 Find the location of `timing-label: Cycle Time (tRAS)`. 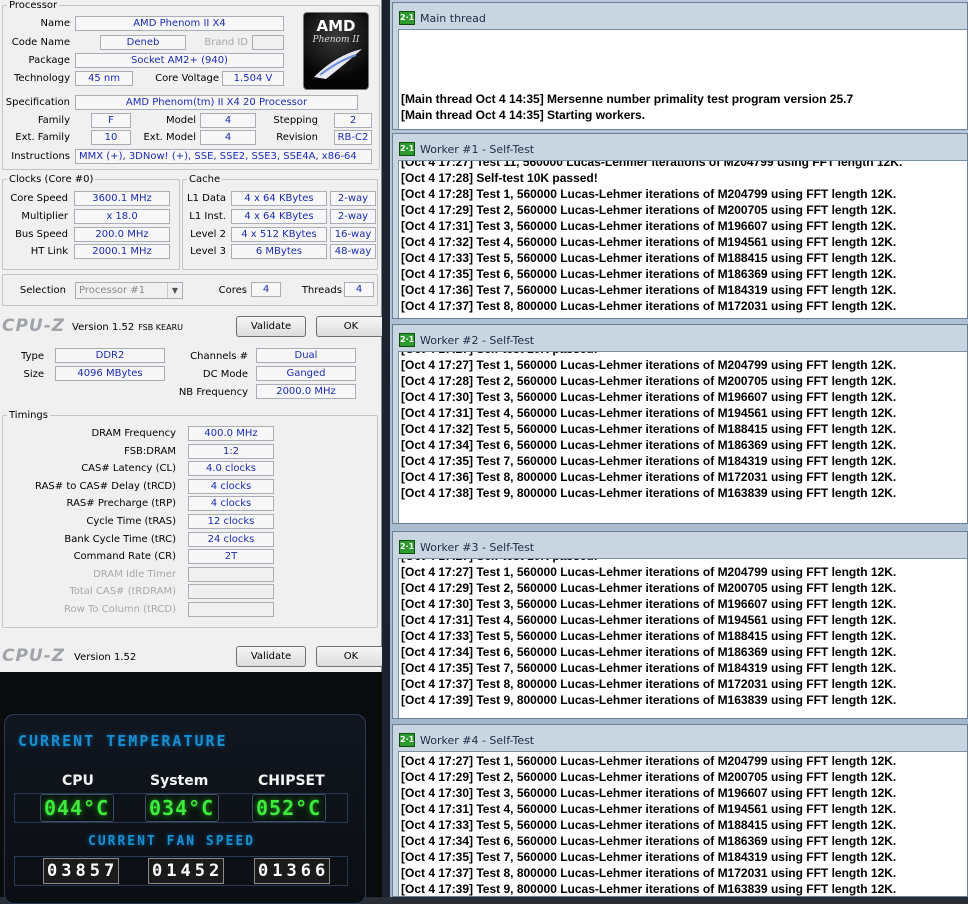

timing-label: Cycle Time (tRAS) is located at coordinates (131, 521).